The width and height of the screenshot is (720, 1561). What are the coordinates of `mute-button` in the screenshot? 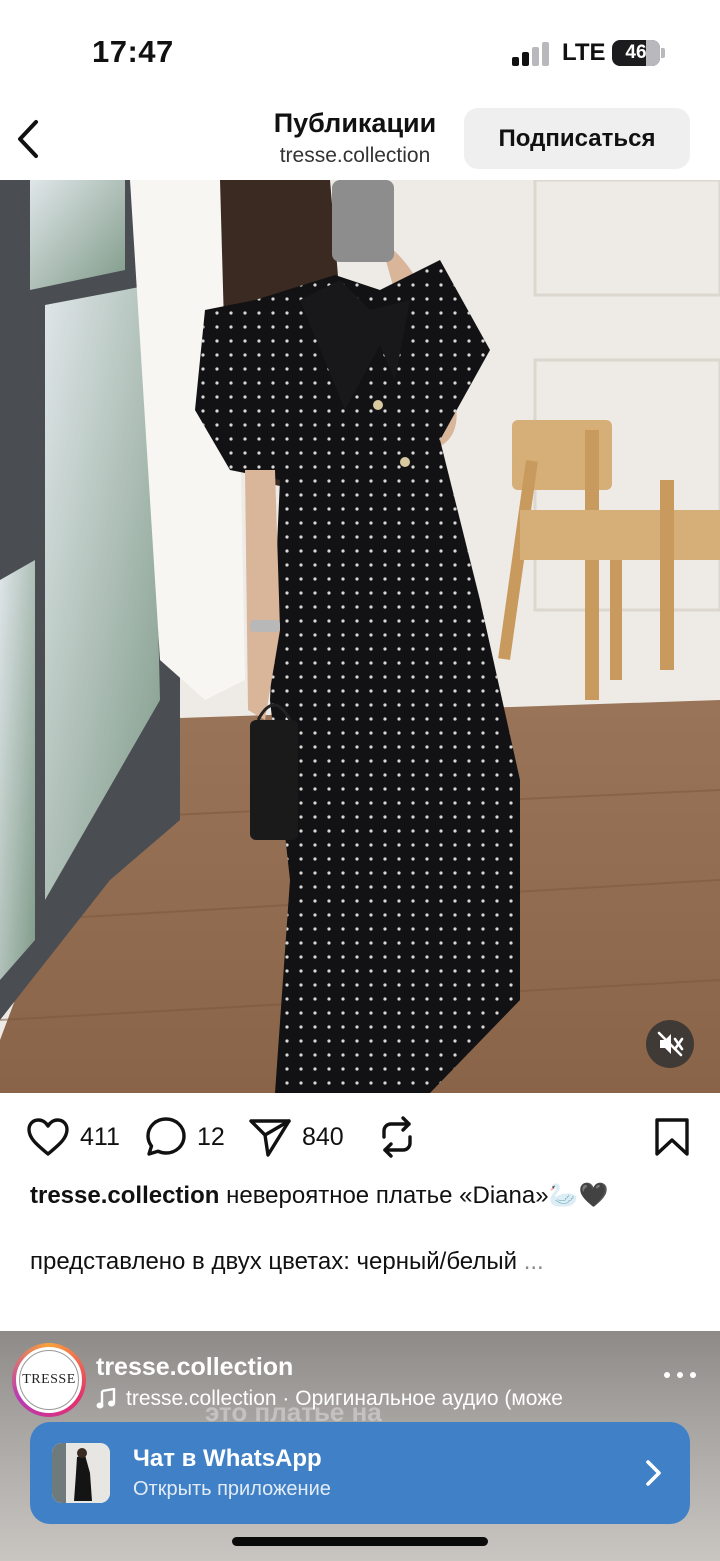 It's located at (670, 1044).